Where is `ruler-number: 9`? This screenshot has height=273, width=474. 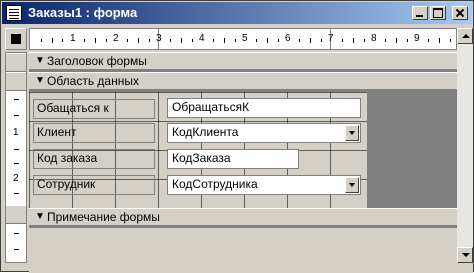 ruler-number: 9 is located at coordinates (417, 38).